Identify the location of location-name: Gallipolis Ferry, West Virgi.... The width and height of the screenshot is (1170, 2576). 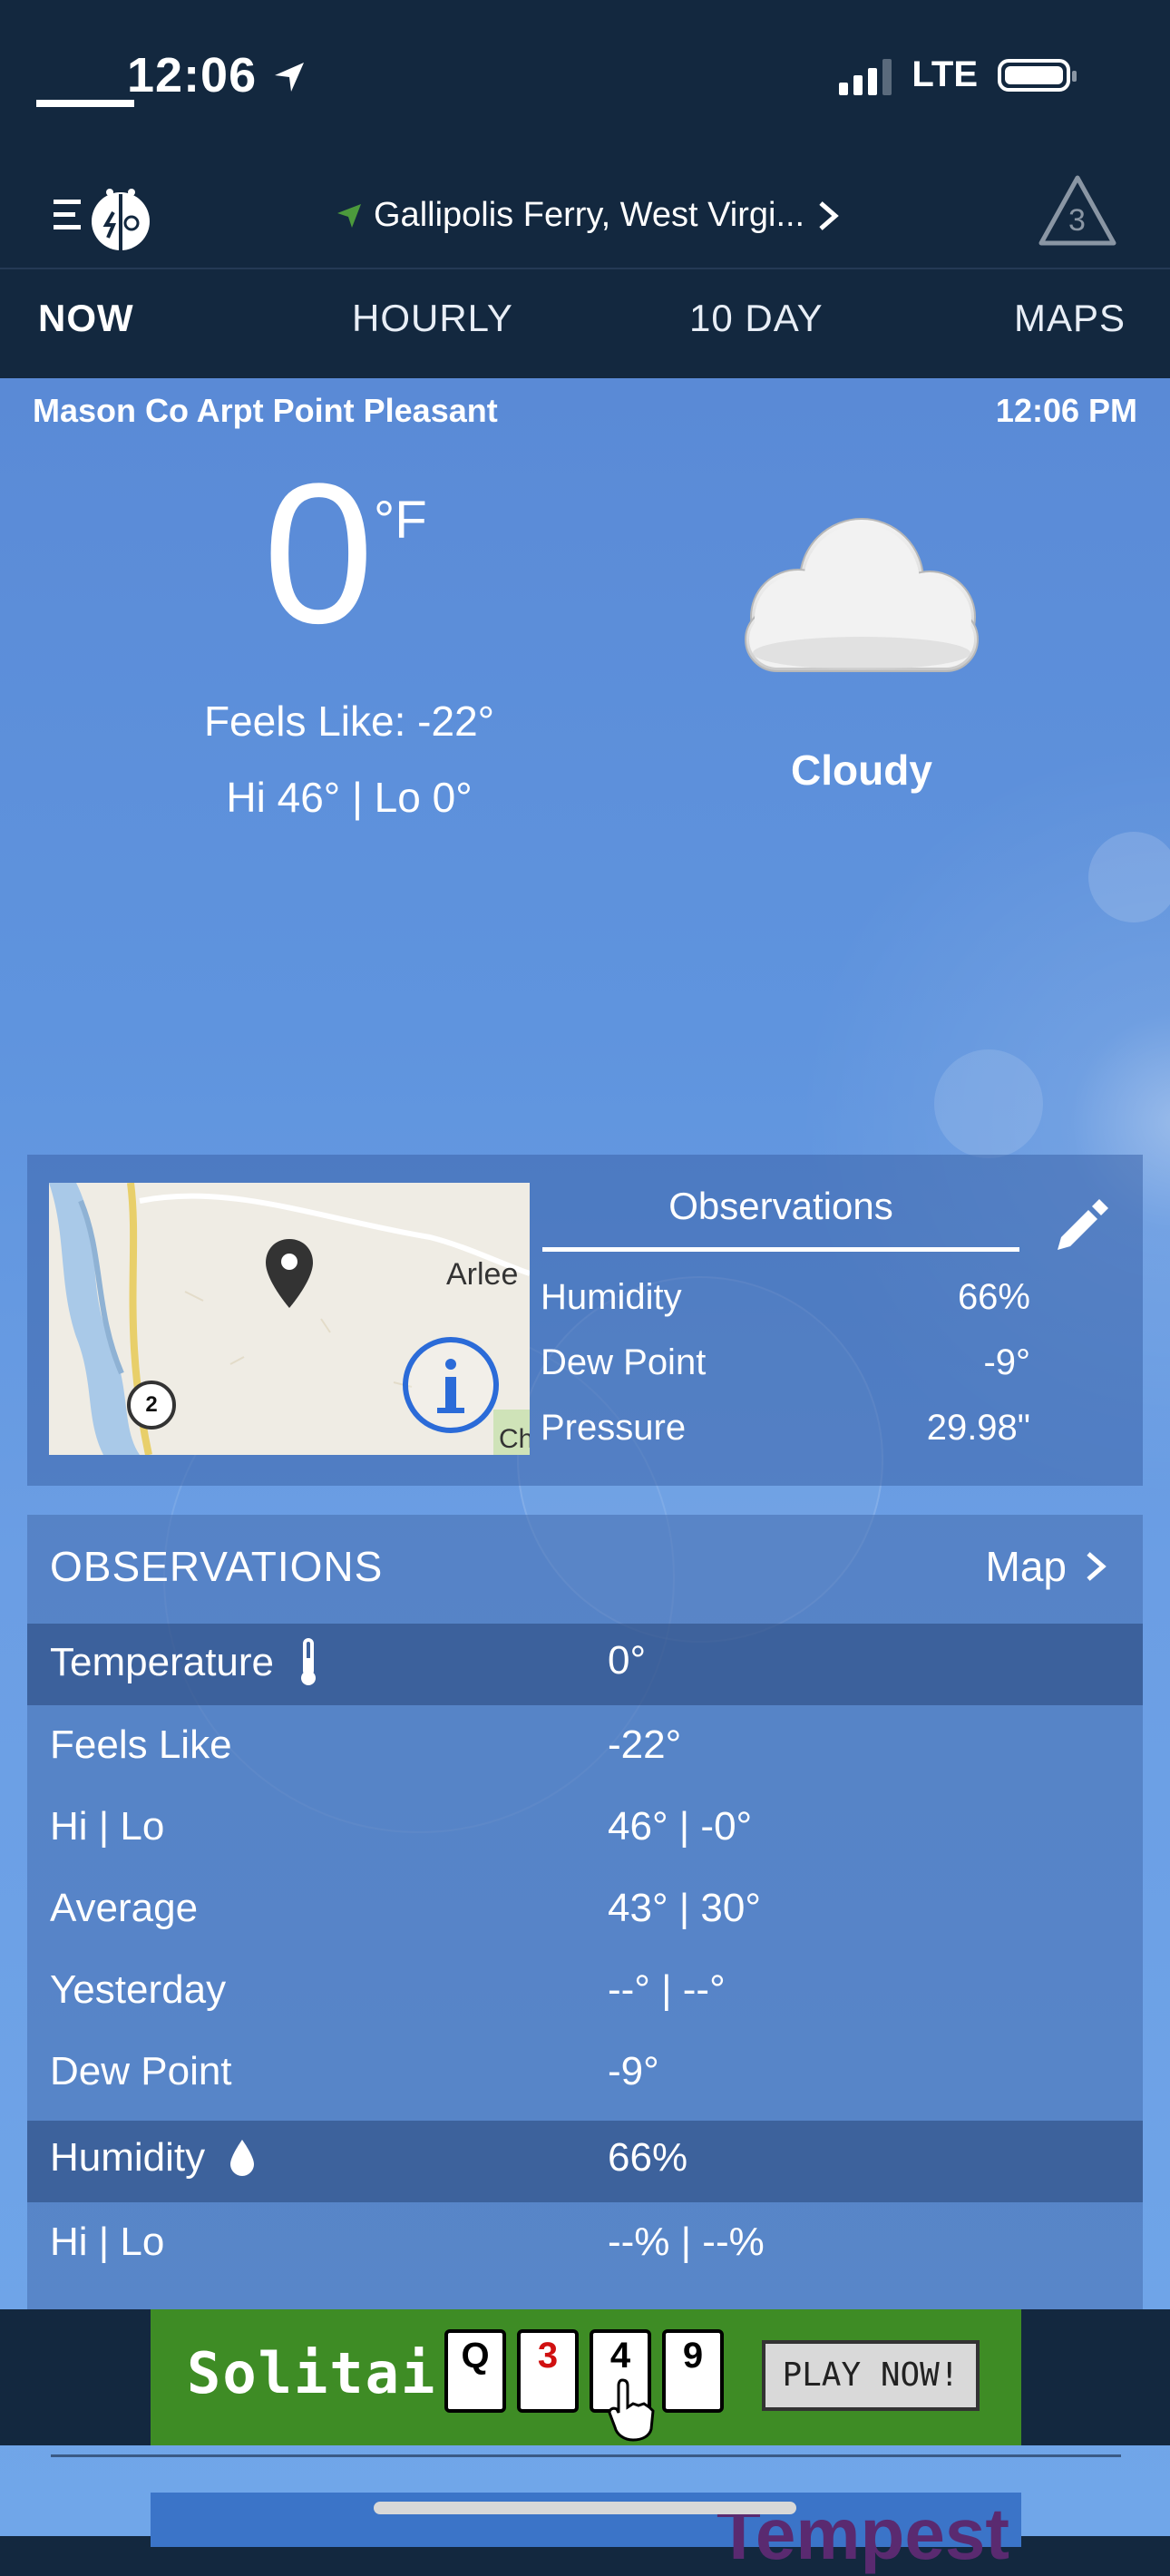
(589, 215).